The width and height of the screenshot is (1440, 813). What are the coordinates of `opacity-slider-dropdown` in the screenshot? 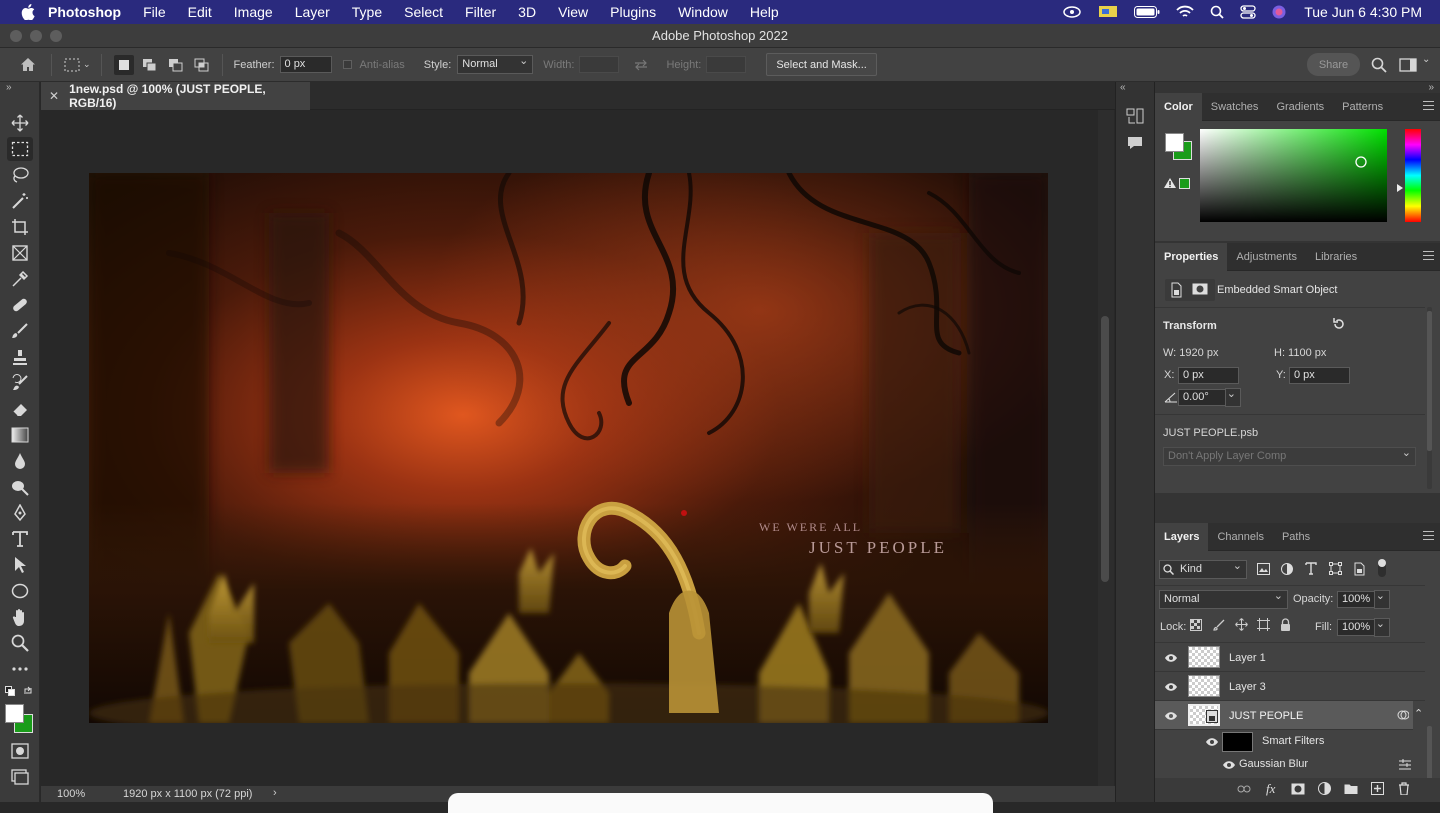 It's located at (1382, 599).